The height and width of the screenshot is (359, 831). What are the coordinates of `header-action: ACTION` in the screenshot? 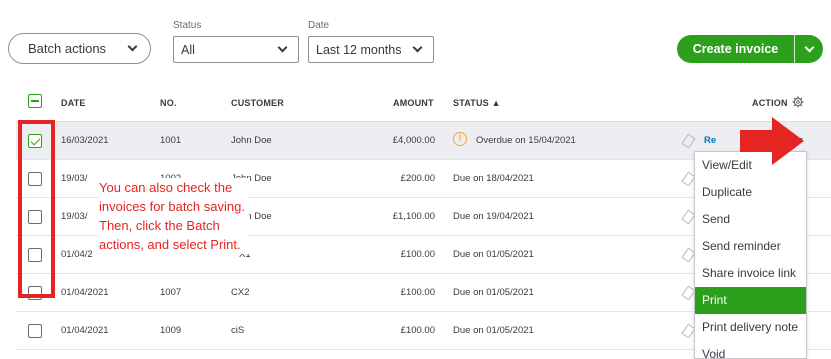 It's located at (770, 103).